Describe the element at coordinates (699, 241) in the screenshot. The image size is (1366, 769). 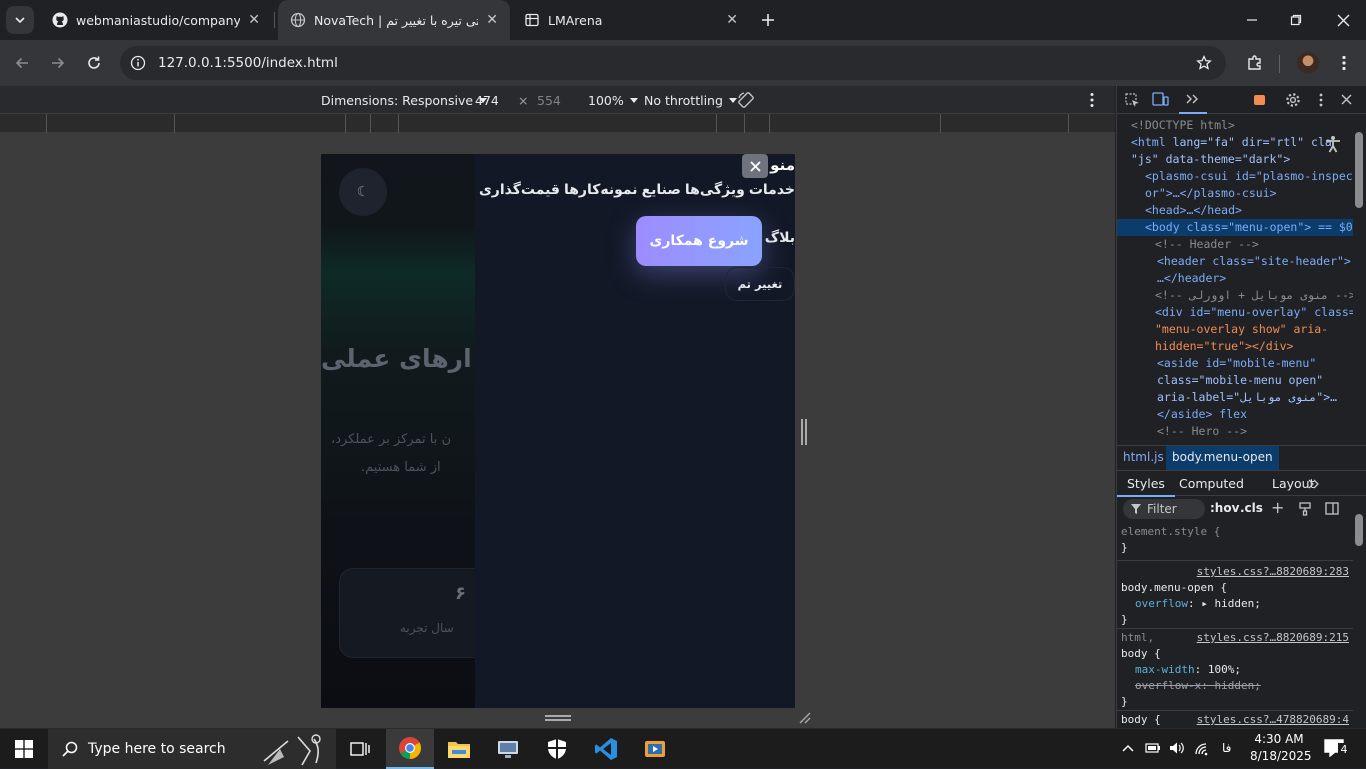
I see `cta-button: شروع همکاری` at that location.